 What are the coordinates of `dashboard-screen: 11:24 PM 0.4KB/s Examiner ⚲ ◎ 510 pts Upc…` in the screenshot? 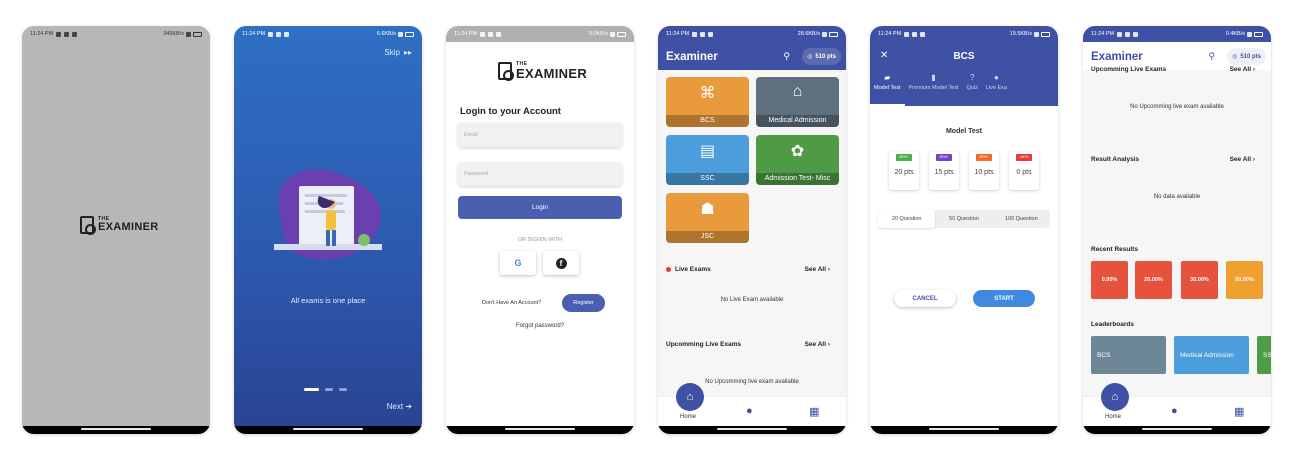 It's located at (1177, 230).